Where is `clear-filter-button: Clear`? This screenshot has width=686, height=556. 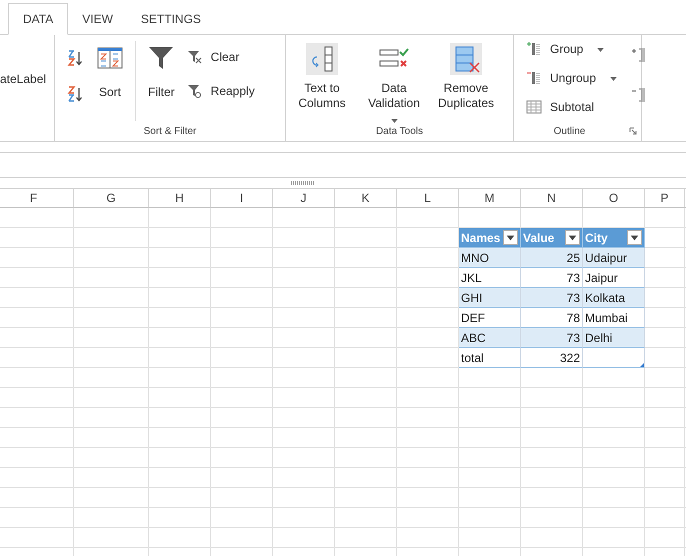 clear-filter-button: Clear is located at coordinates (220, 57).